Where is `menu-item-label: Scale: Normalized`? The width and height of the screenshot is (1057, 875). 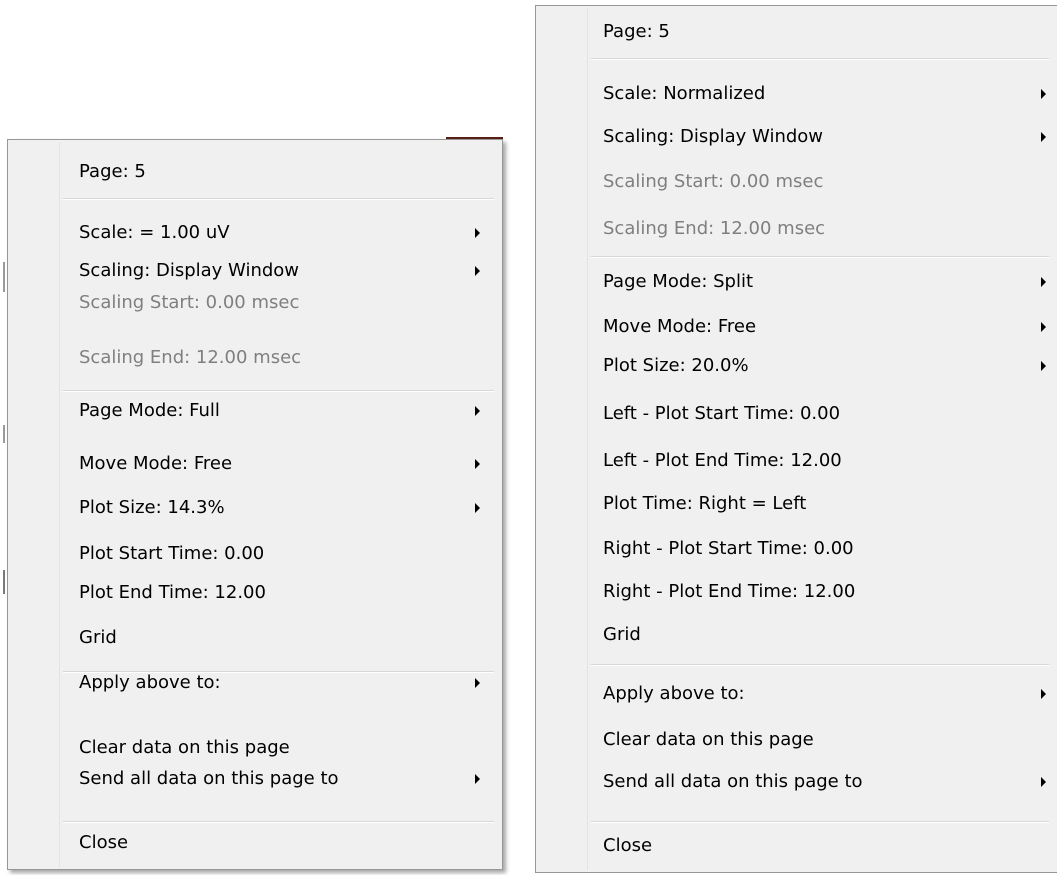 menu-item-label: Scale: Normalized is located at coordinates (684, 93).